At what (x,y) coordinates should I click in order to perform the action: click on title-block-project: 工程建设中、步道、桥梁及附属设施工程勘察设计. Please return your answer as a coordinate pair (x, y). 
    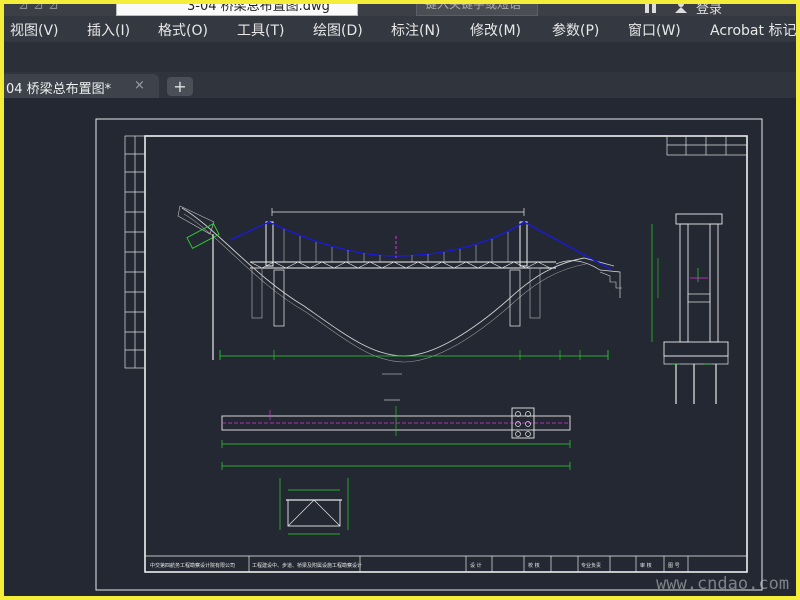
    Looking at the image, I should click on (307, 565).